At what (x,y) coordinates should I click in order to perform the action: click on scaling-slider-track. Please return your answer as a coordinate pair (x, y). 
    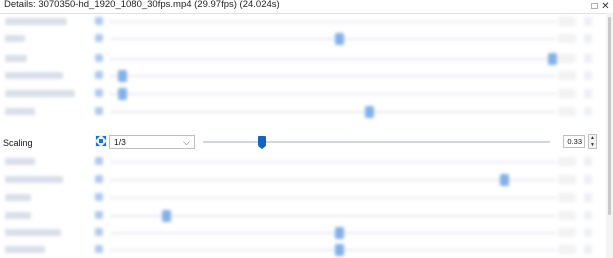
    Looking at the image, I should click on (376, 142).